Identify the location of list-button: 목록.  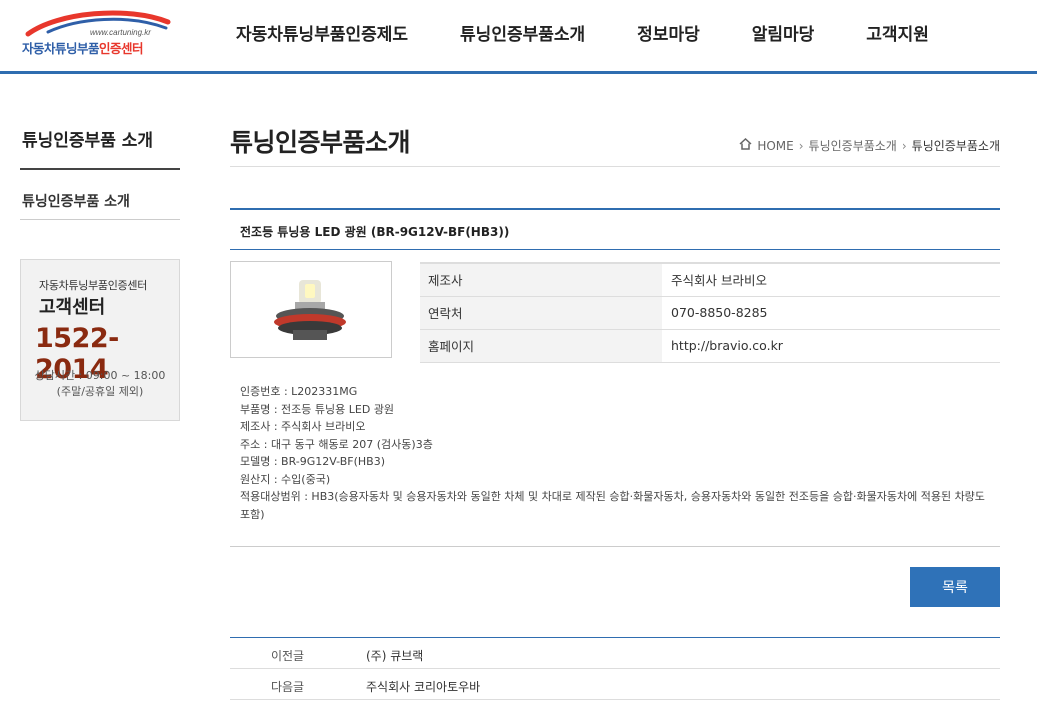
(955, 587).